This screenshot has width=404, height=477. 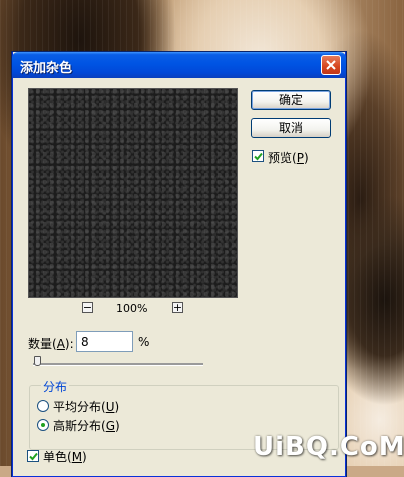 What do you see at coordinates (46, 68) in the screenshot?
I see `dialog-title: 添加杂色` at bounding box center [46, 68].